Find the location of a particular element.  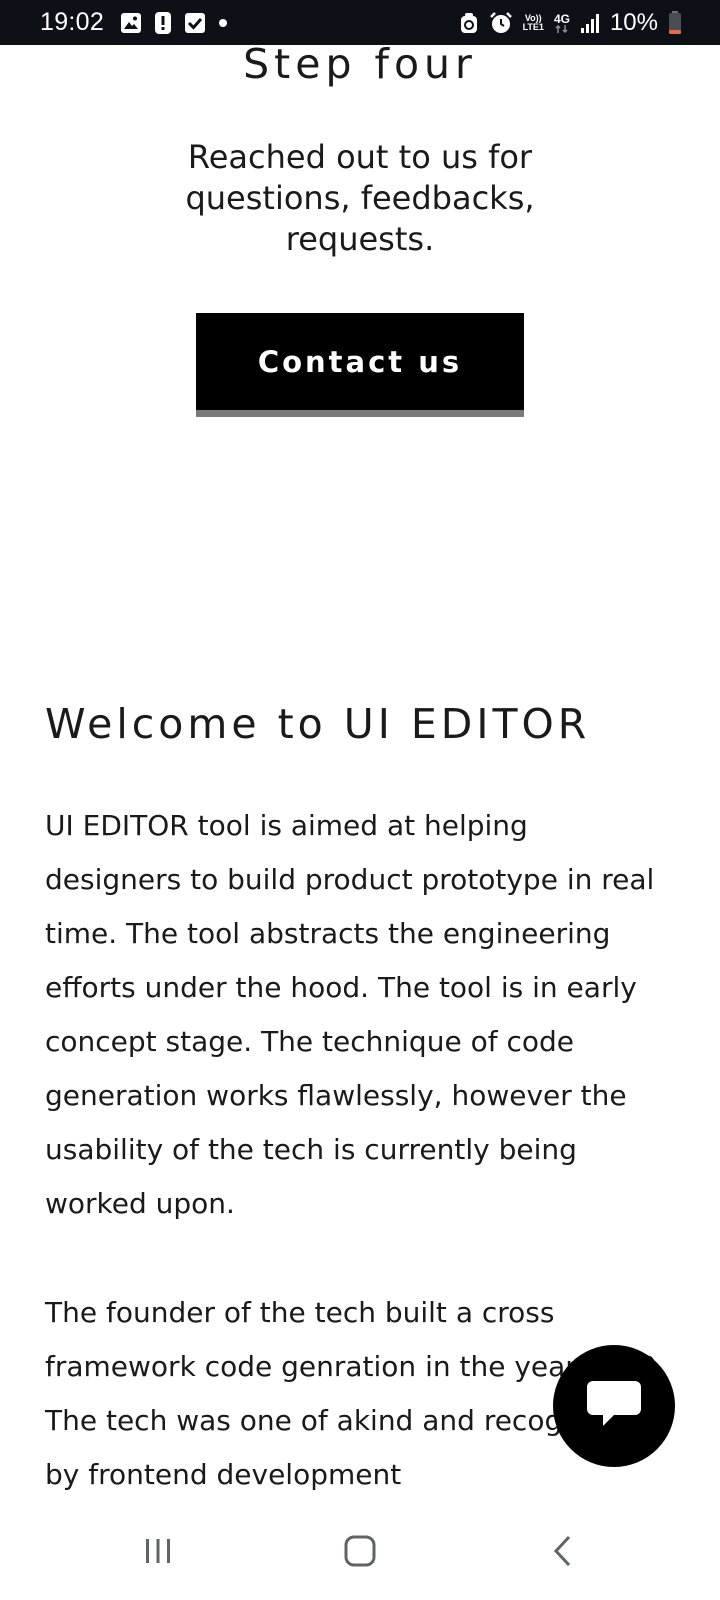

home-button is located at coordinates (360, 1552).